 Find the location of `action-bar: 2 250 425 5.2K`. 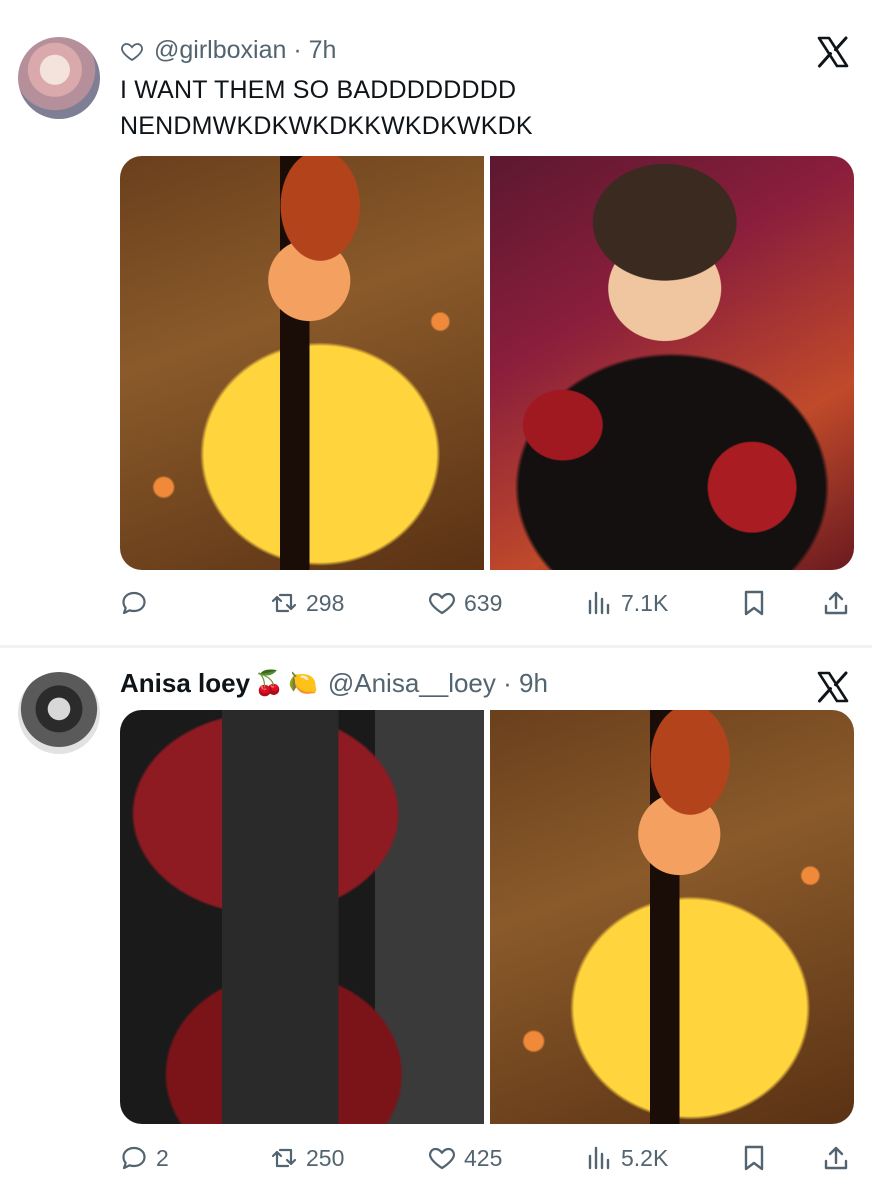

action-bar: 2 250 425 5.2K is located at coordinates (490, 1158).